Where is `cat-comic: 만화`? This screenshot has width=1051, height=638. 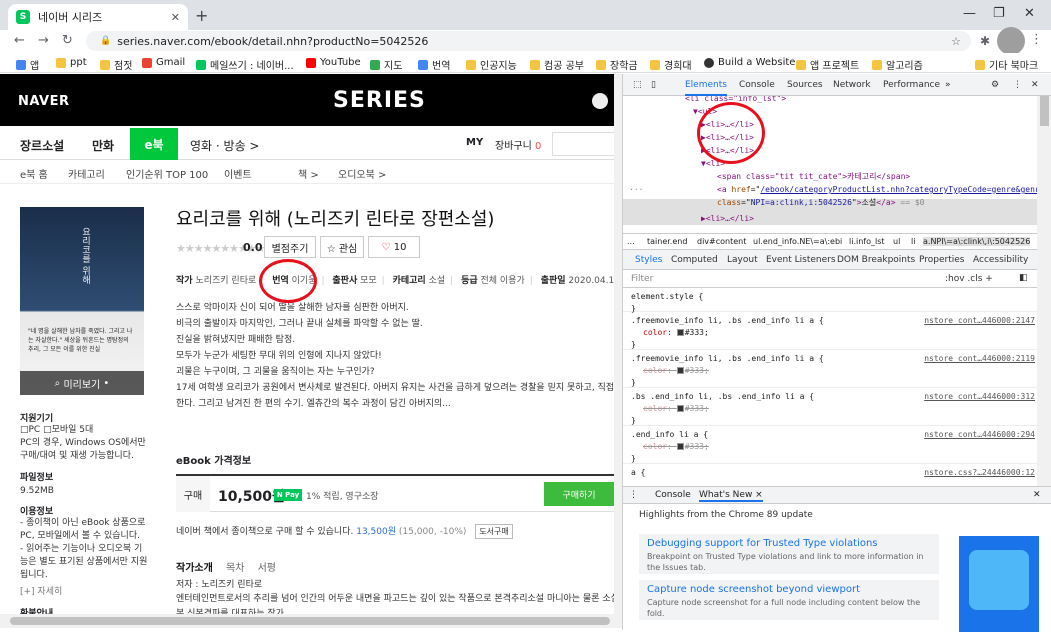
cat-comic: 만화 is located at coordinates (103, 145).